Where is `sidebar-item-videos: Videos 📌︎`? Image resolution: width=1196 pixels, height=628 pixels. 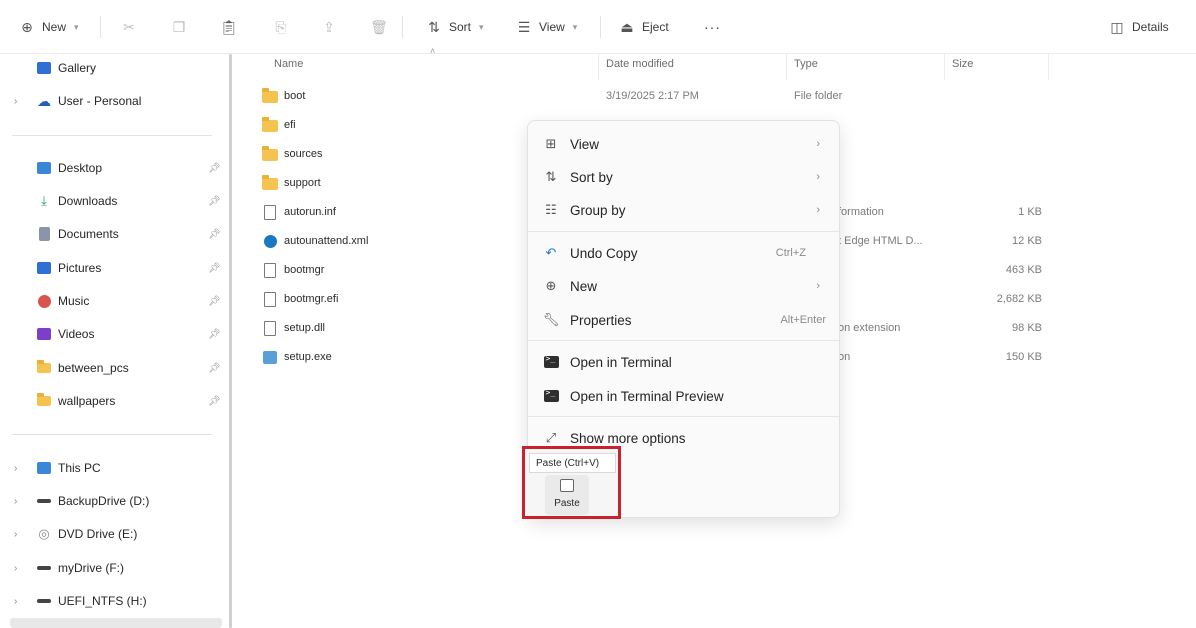 sidebar-item-videos: Videos 📌︎ is located at coordinates (112, 334).